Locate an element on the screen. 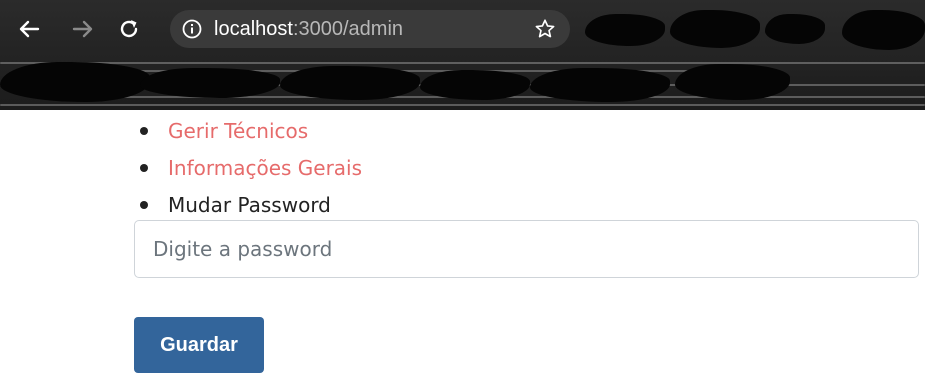 The height and width of the screenshot is (374, 925). url-text: localhost:3000/admin is located at coordinates (308, 29).